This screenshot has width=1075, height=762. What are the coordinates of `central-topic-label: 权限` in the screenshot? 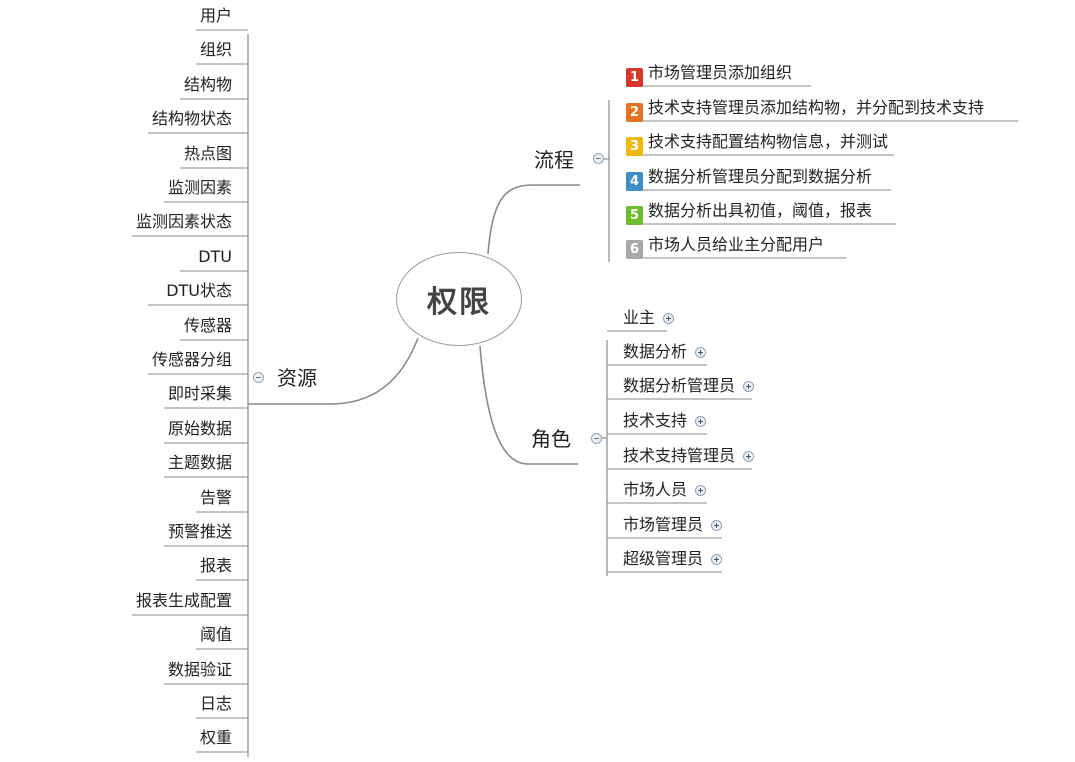 It's located at (459, 302).